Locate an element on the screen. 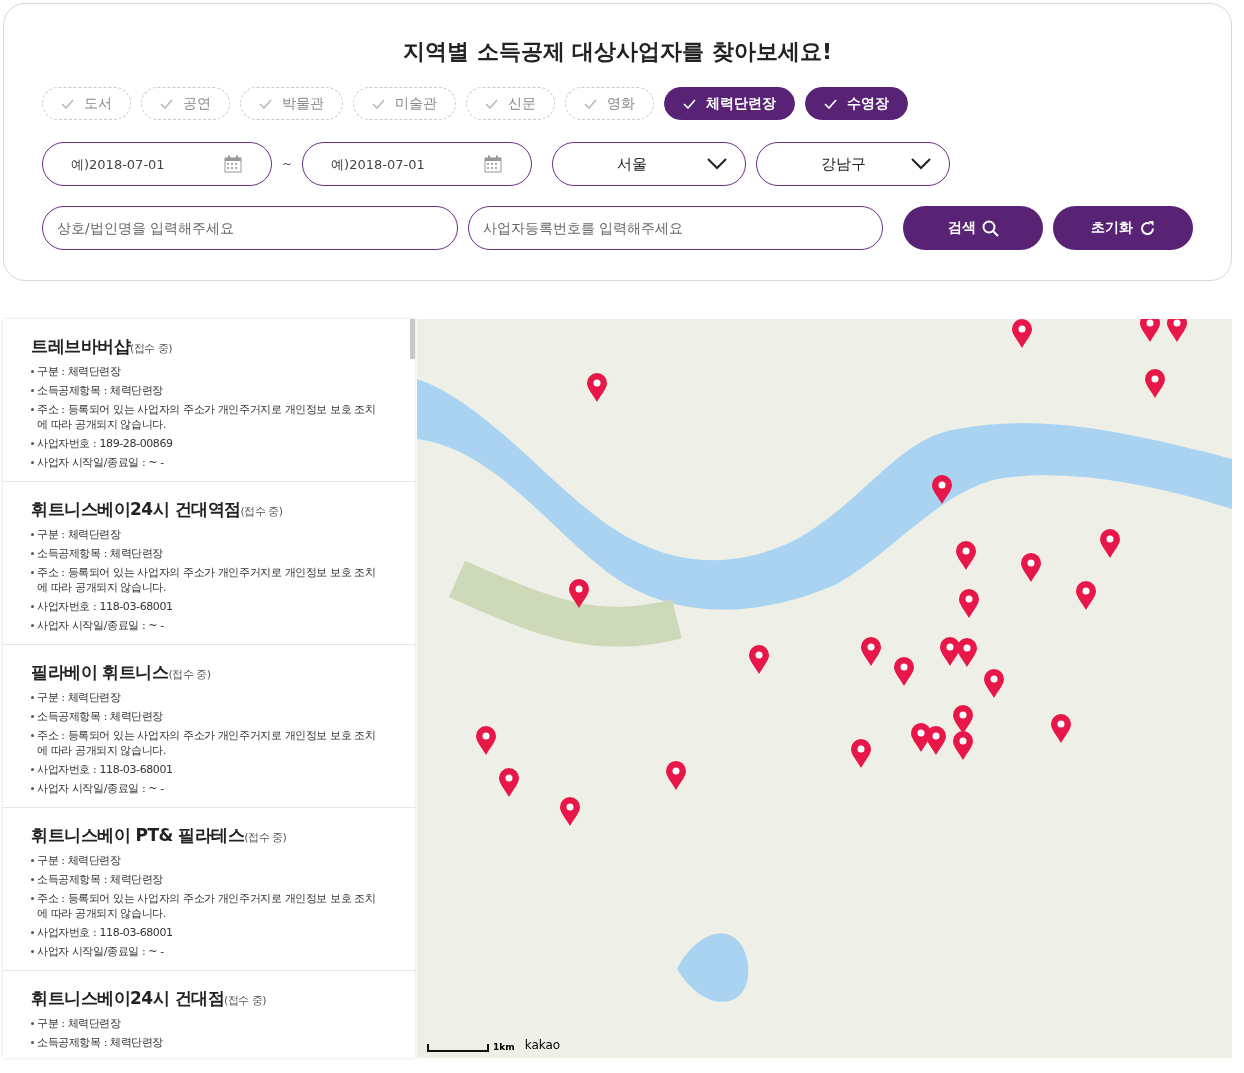 The width and height of the screenshot is (1244, 1073). result-item: 휘트니스베이 PT& 필라테스(접수 중) 구분 : 체력단련장 소득공제항목 : 체력단련장 주소 : 등록되어 있는 사업자의 주소가 개인주거지로 개인정보 보호 조치에 따라 공개되지 않습니다. 사업자번호 : 118-03-68001 사업자 시작일/종료일 : ~ - is located at coordinates (209, 889).